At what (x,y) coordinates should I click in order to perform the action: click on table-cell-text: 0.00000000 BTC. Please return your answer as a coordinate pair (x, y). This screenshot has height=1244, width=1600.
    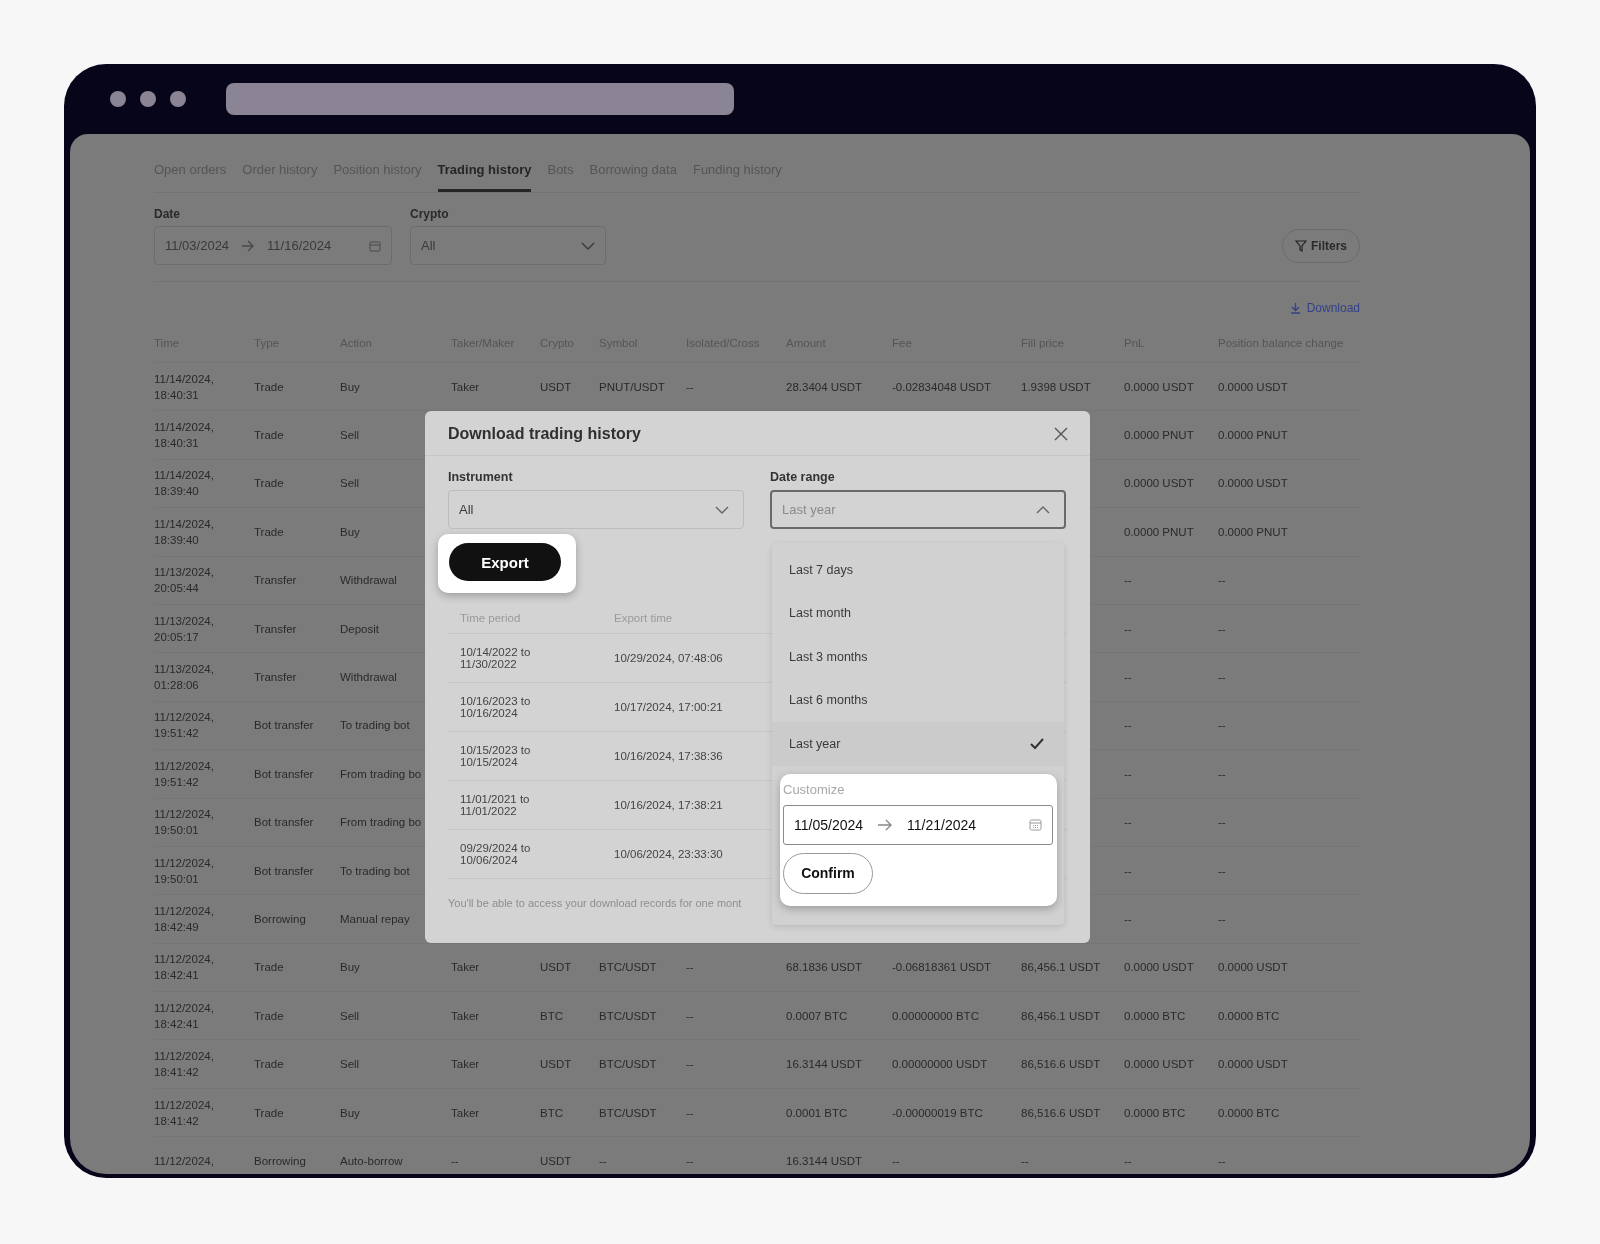
    Looking at the image, I should click on (936, 1015).